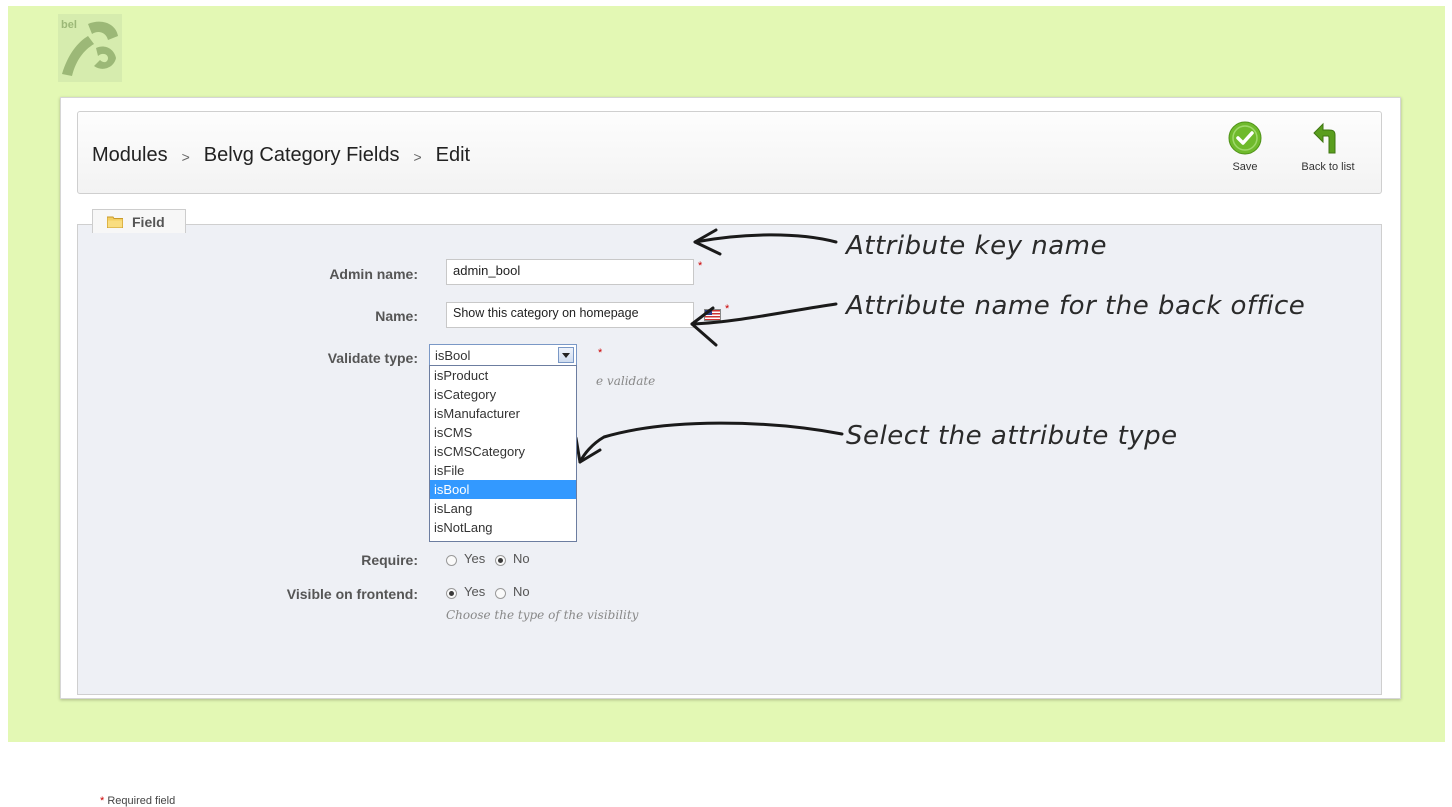 The image size is (1452, 807). Describe the element at coordinates (711, 442) in the screenshot. I see `arrow-to-select` at that location.